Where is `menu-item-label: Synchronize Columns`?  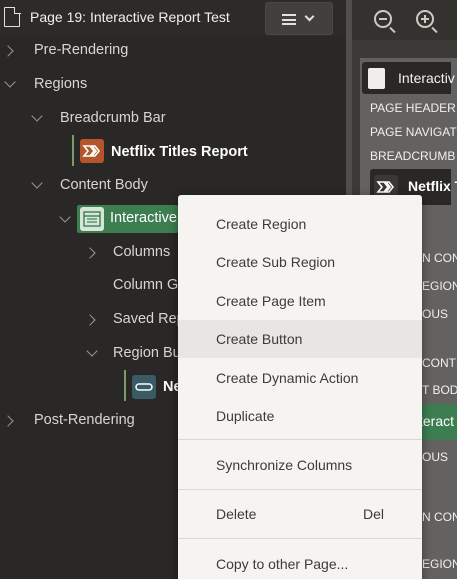
menu-item-label: Synchronize Columns is located at coordinates (284, 465).